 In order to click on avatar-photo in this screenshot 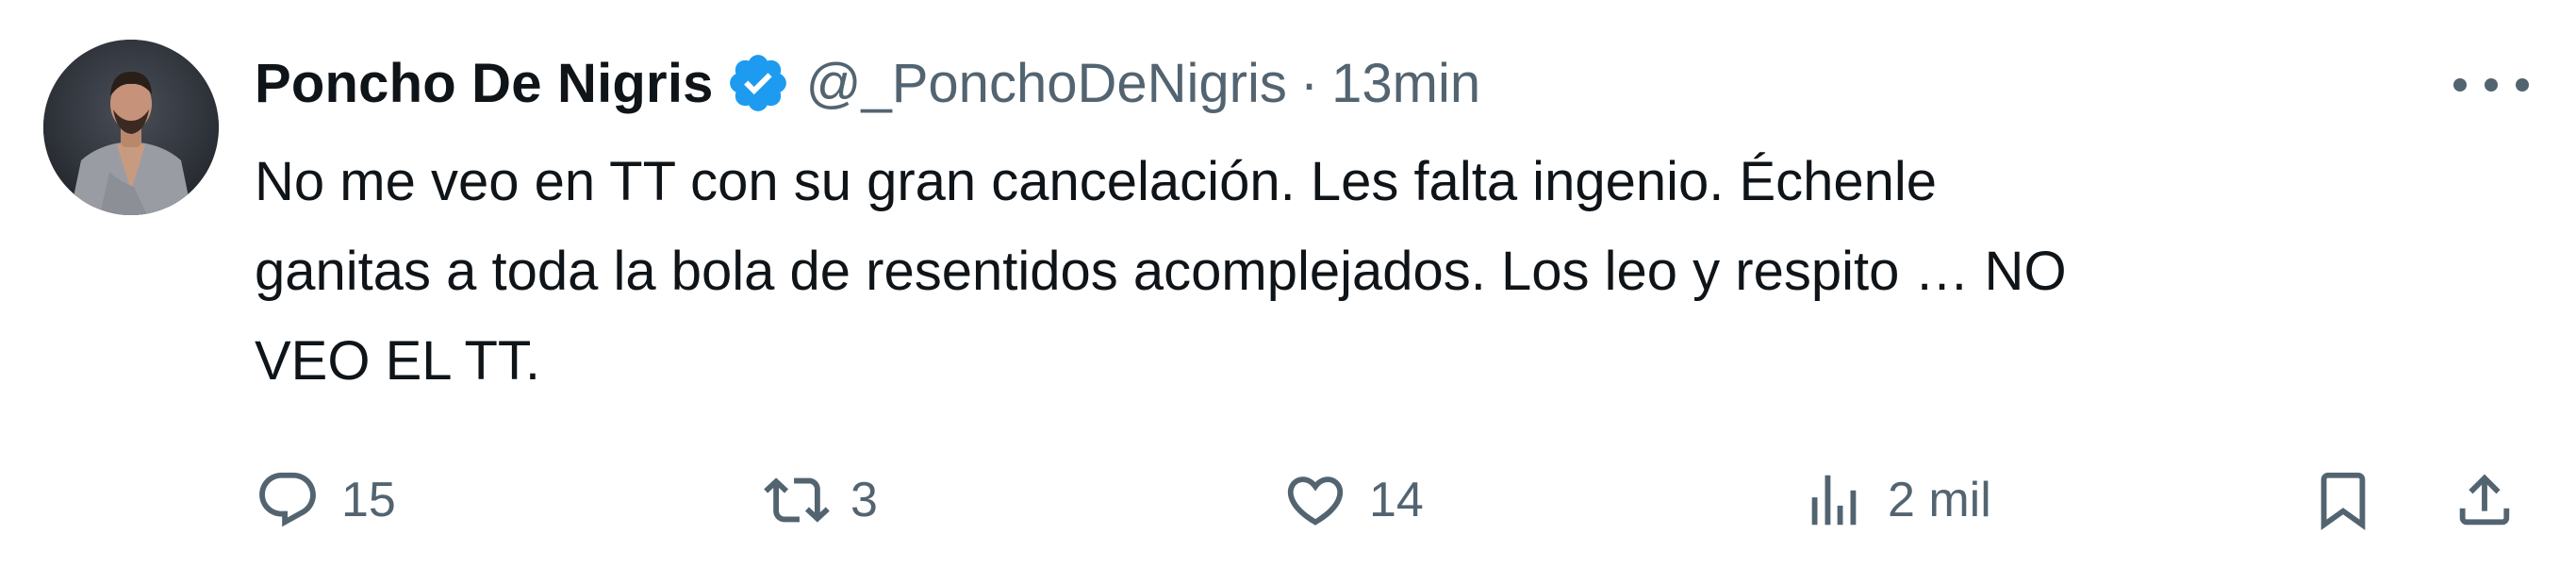, I will do `click(131, 128)`.